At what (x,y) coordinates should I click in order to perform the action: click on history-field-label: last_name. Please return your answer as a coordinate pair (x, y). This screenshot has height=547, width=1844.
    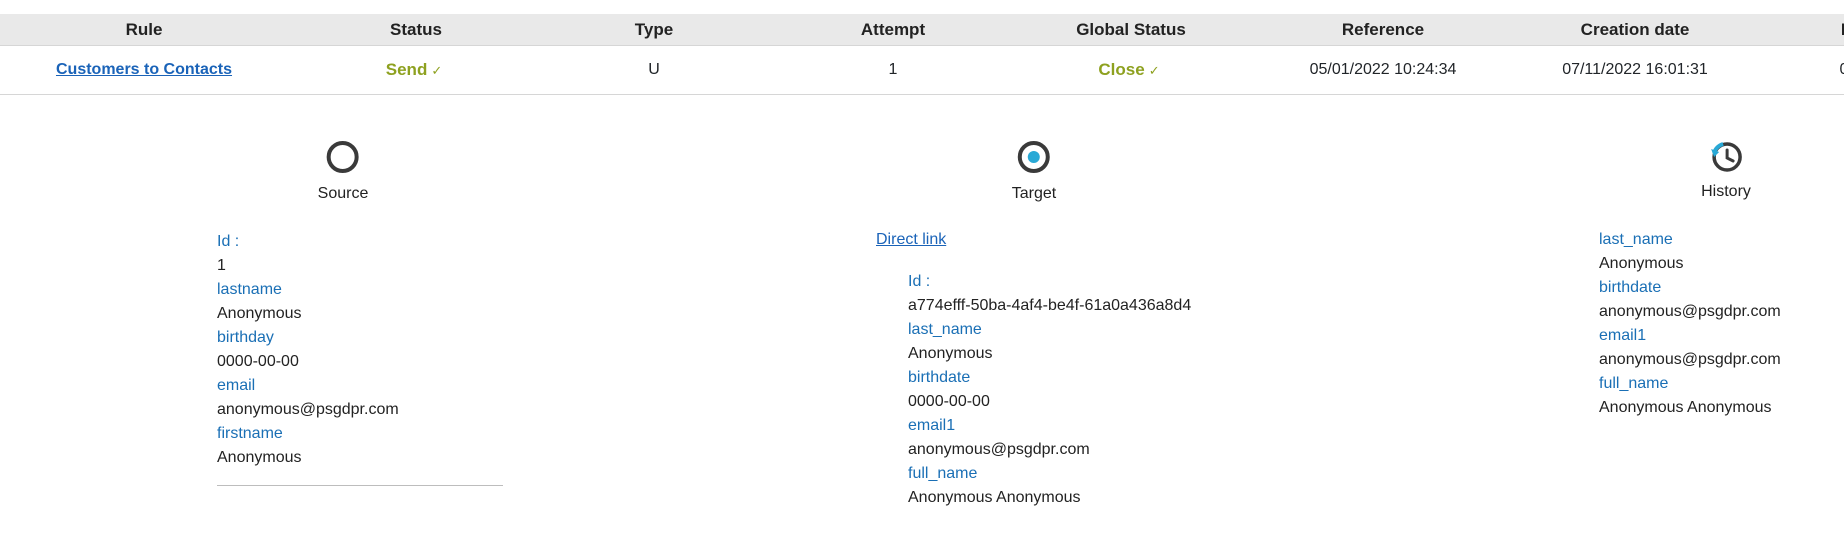
    Looking at the image, I should click on (1636, 239).